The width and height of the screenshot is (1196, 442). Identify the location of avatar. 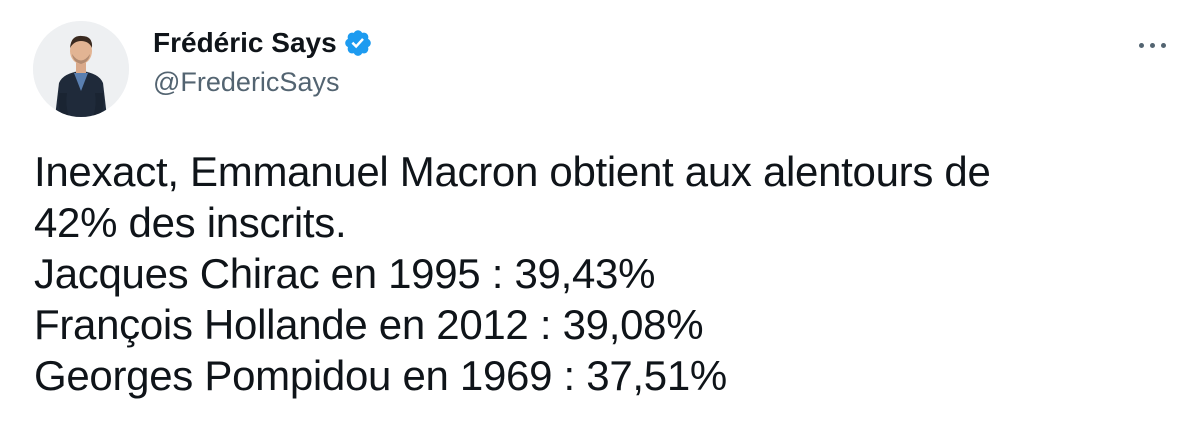
(81, 69).